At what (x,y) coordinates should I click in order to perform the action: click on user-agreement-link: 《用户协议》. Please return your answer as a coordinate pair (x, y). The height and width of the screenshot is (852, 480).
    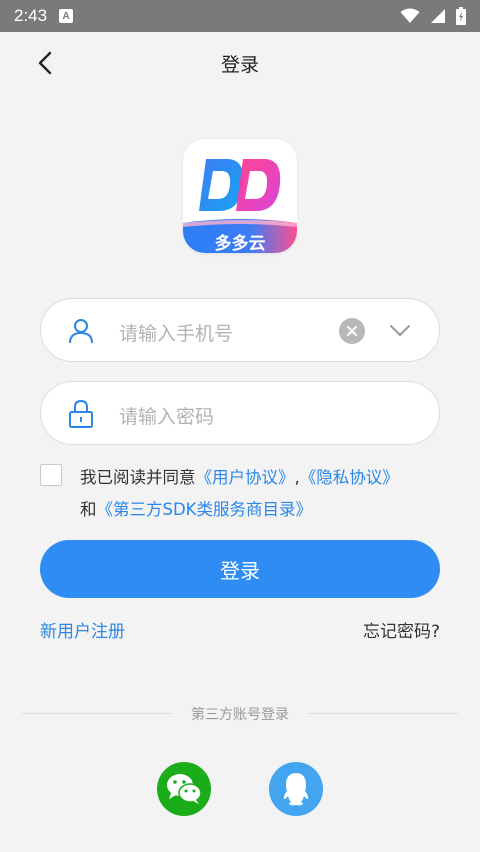
    Looking at the image, I should click on (245, 477).